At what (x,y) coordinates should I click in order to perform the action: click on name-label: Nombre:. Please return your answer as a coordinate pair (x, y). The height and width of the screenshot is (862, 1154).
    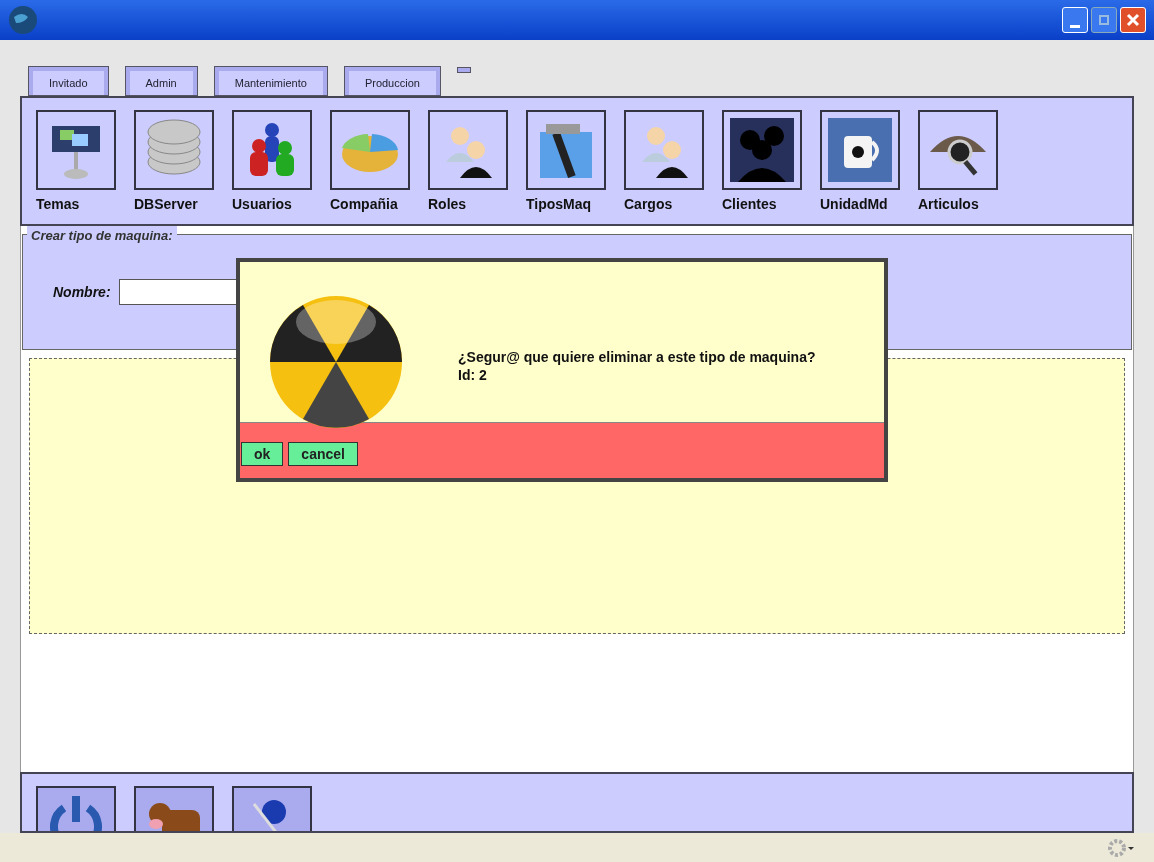
    Looking at the image, I should click on (82, 292).